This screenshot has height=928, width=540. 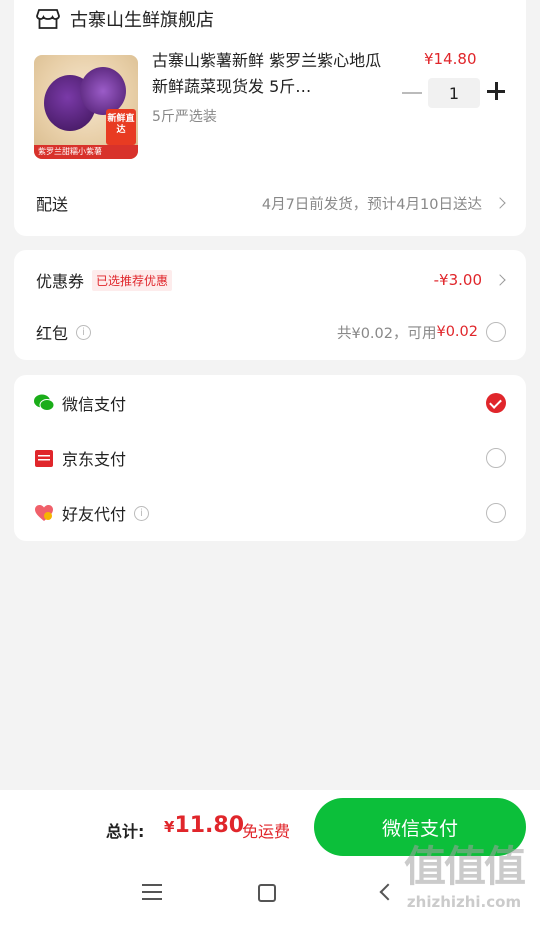 What do you see at coordinates (496, 91) in the screenshot?
I see `quantity-increase-button` at bounding box center [496, 91].